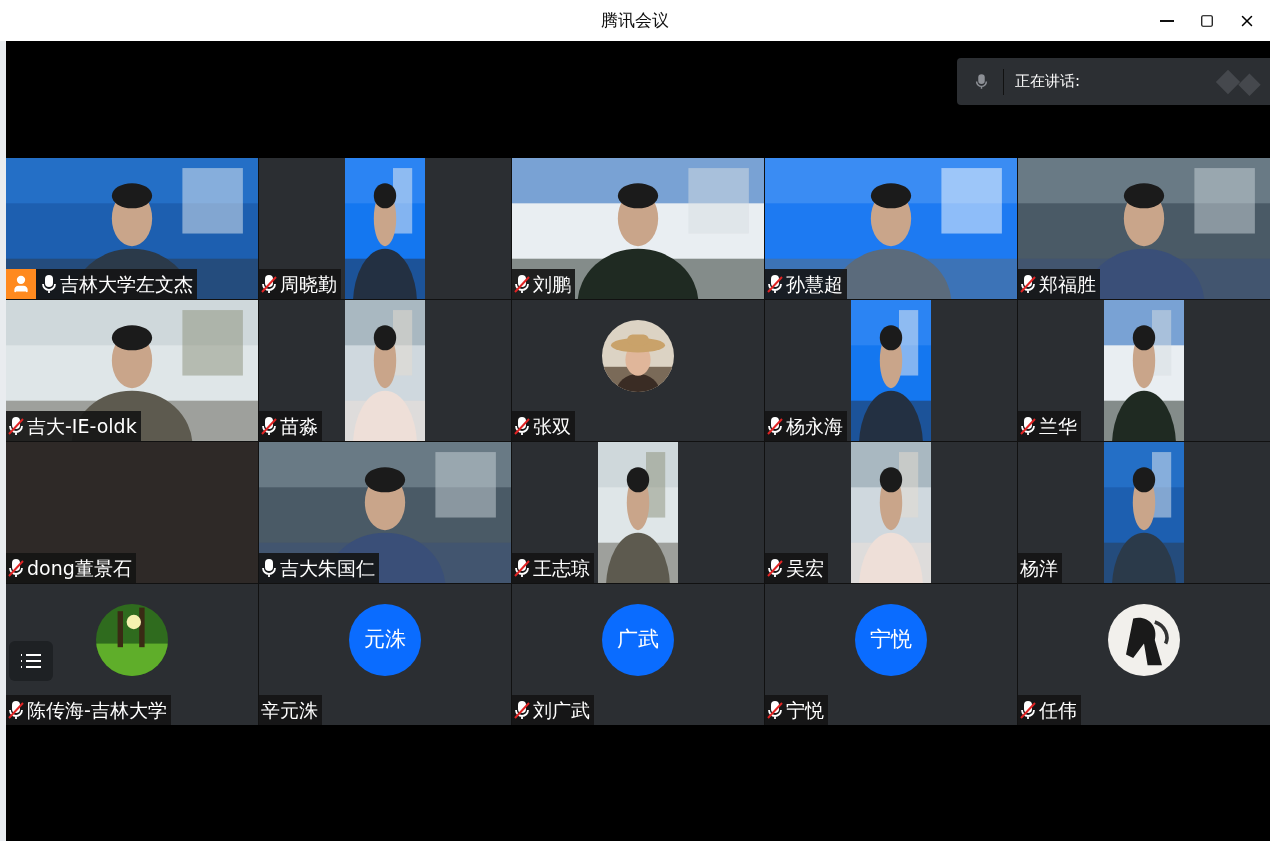  I want to click on participant-name: 吉大朱国仁, so click(327, 568).